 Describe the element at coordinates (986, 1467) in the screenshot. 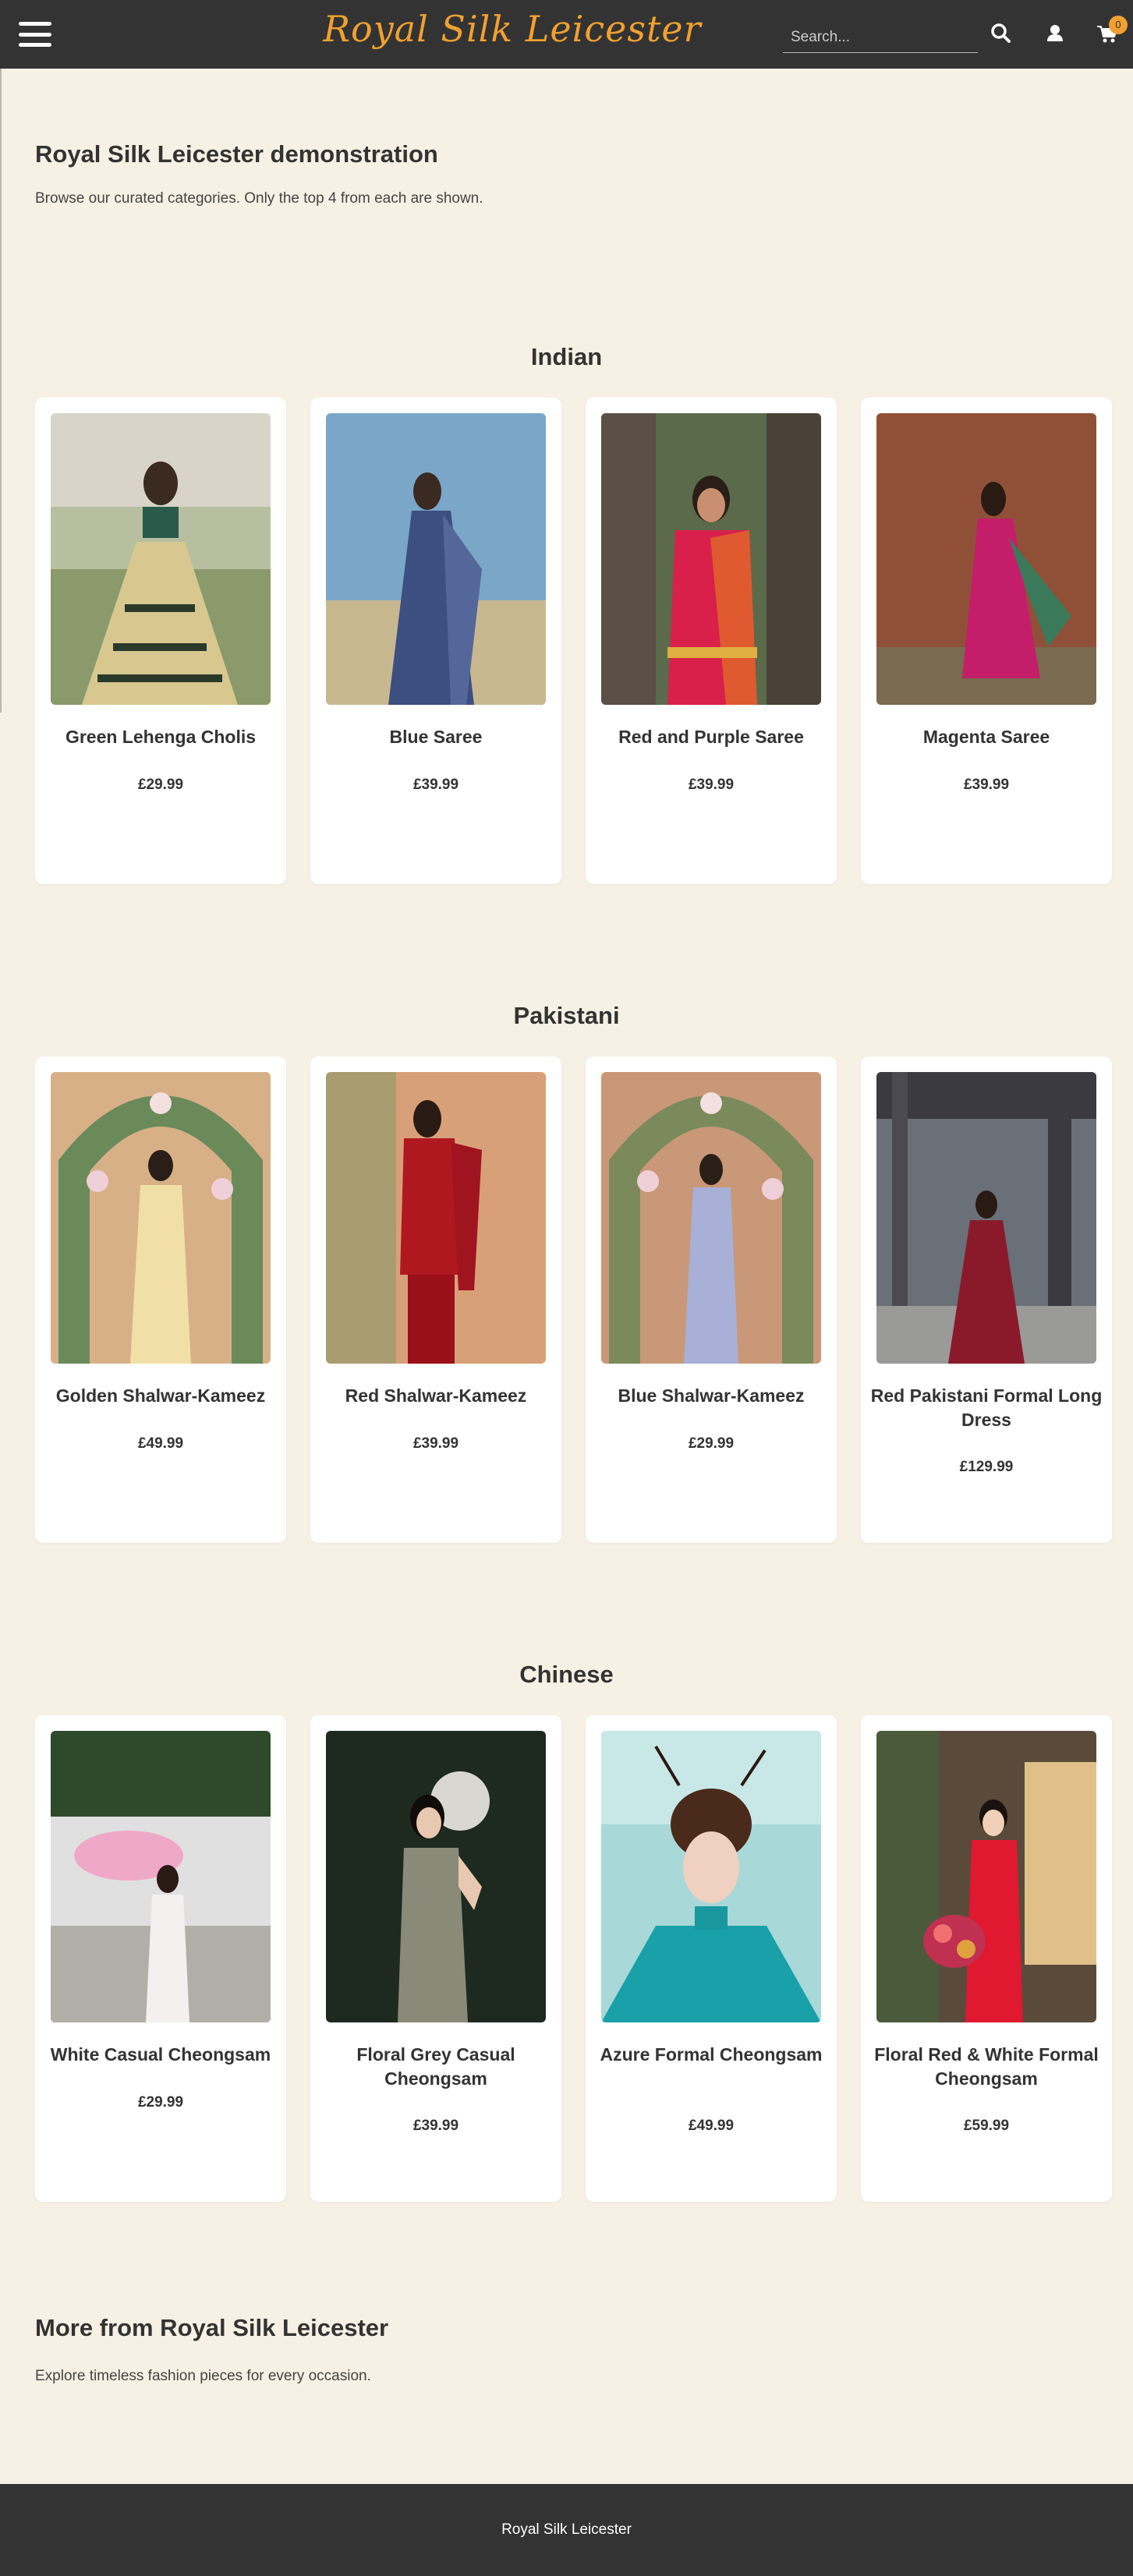

I see `product-price: £129.99` at that location.